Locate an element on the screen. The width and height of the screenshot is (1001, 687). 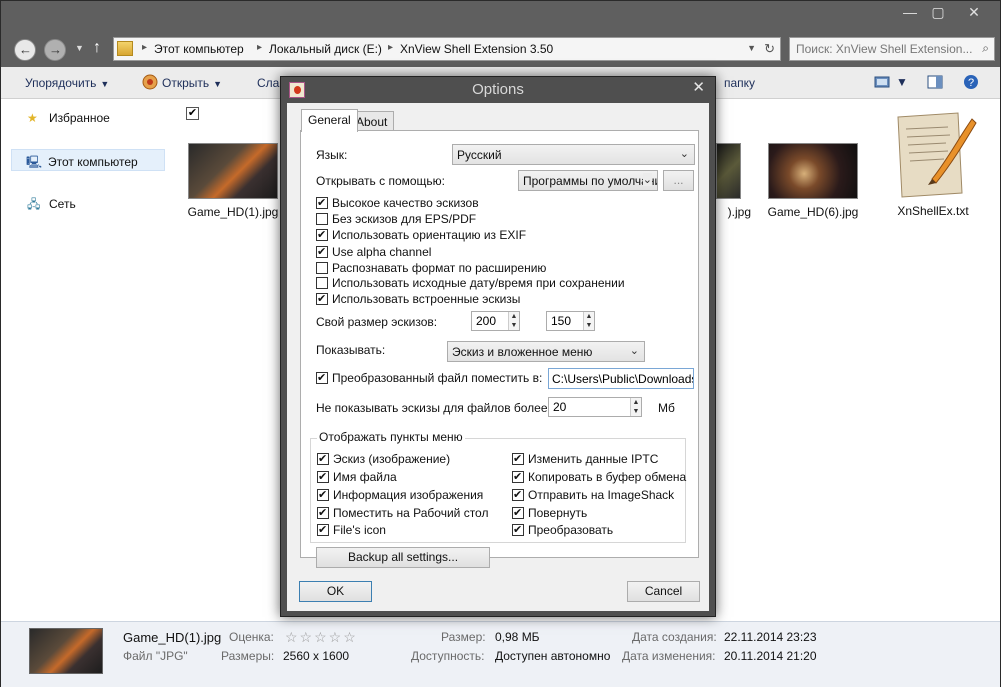
max-size-spinner: 20 ▲ ▼ is located at coordinates (595, 407).